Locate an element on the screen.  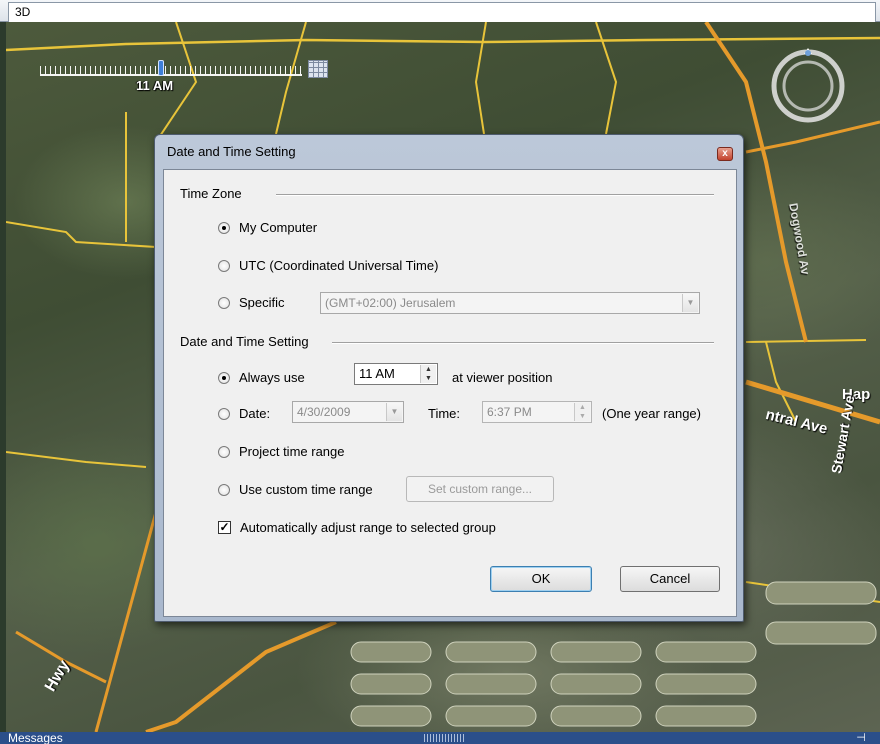
radio-date-label: Date: is located at coordinates (255, 413).